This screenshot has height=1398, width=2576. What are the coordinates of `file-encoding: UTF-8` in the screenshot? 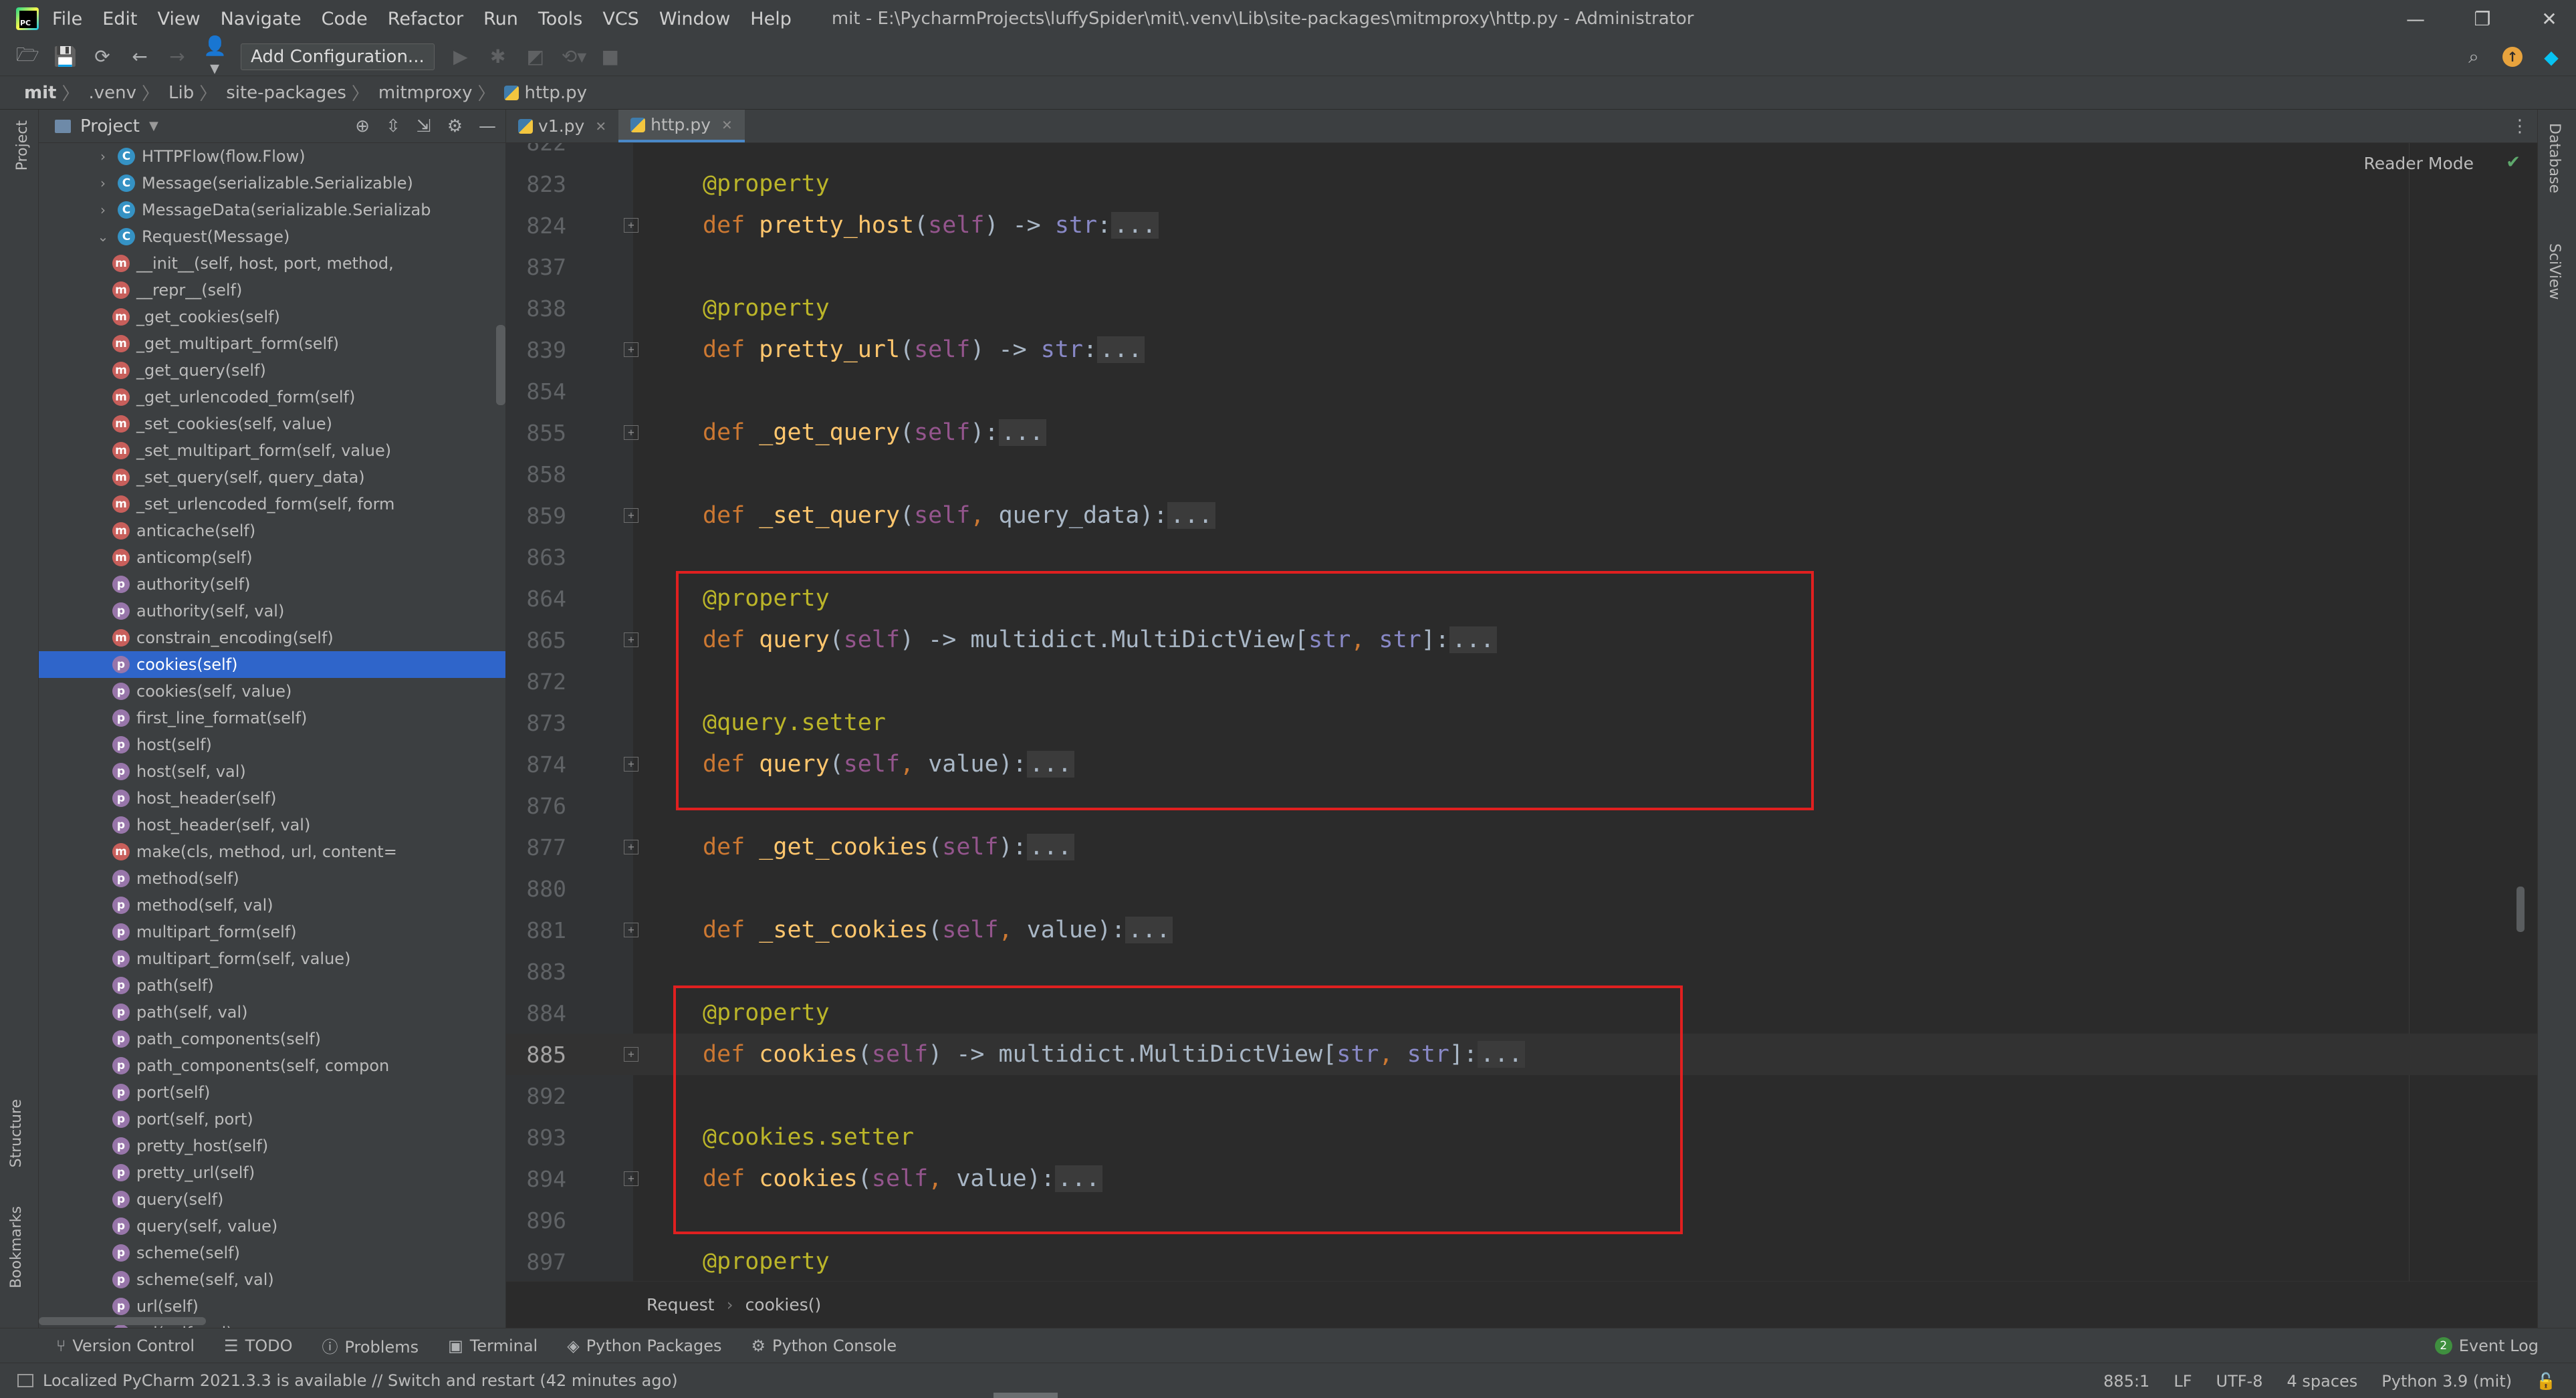 It's located at (2239, 1381).